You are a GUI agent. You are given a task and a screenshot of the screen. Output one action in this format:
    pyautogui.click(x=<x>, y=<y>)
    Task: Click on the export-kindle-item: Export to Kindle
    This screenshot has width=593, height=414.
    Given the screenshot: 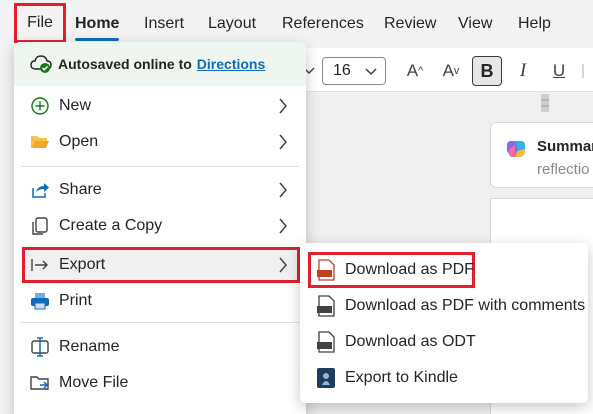 What is the action you would take?
    pyautogui.click(x=444, y=378)
    